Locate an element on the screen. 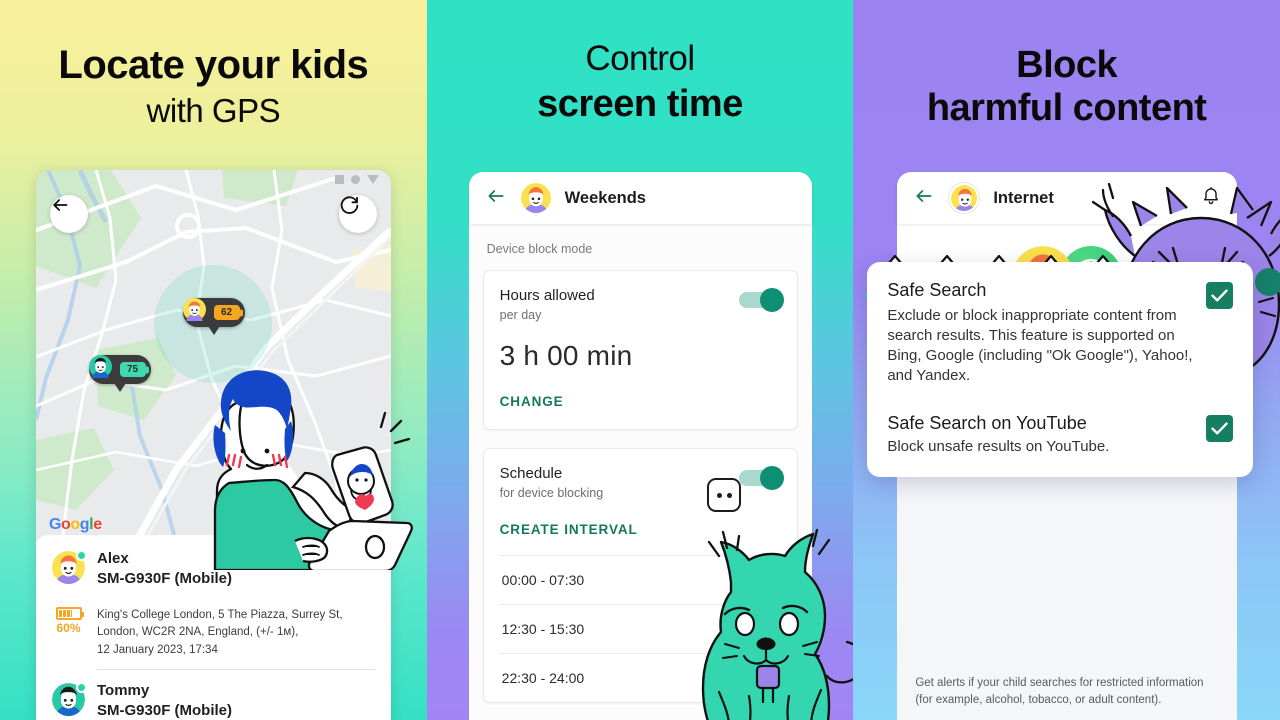  map-status-icons is located at coordinates (357, 179).